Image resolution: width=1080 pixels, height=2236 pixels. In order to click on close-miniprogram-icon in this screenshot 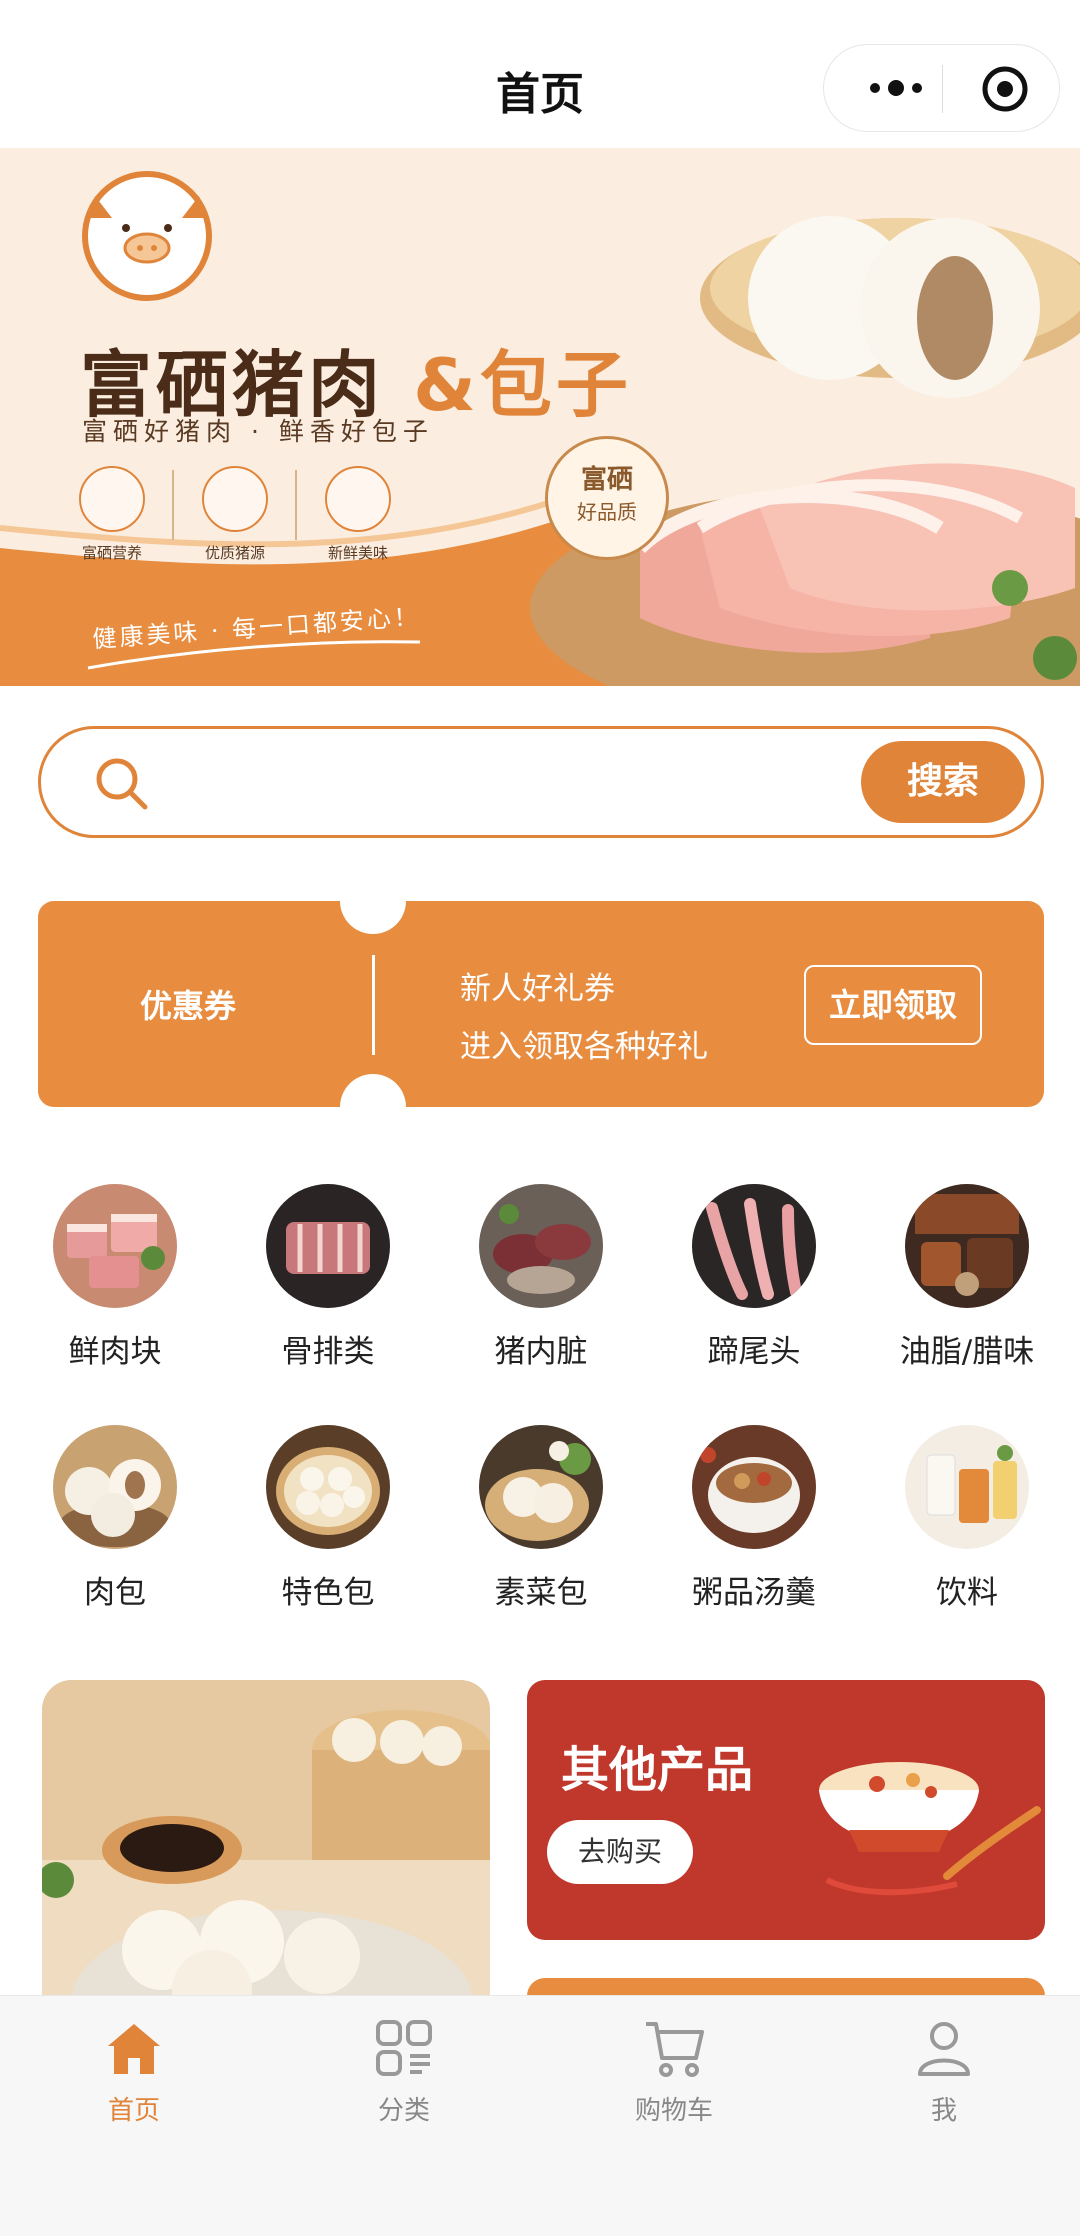, I will do `click(1005, 89)`.